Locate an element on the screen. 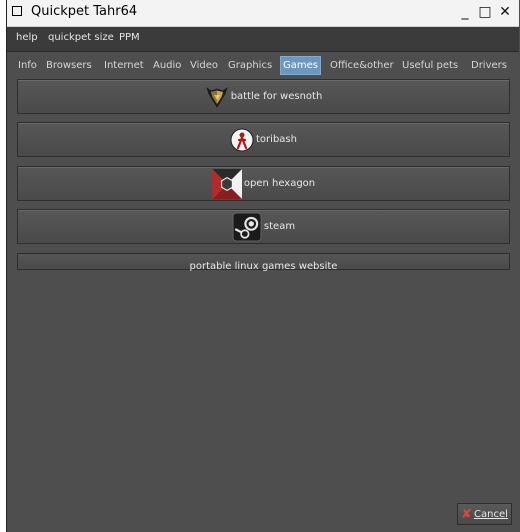 The height and width of the screenshot is (532, 520). cancel-button: ✘ Cancel is located at coordinates (484, 514).